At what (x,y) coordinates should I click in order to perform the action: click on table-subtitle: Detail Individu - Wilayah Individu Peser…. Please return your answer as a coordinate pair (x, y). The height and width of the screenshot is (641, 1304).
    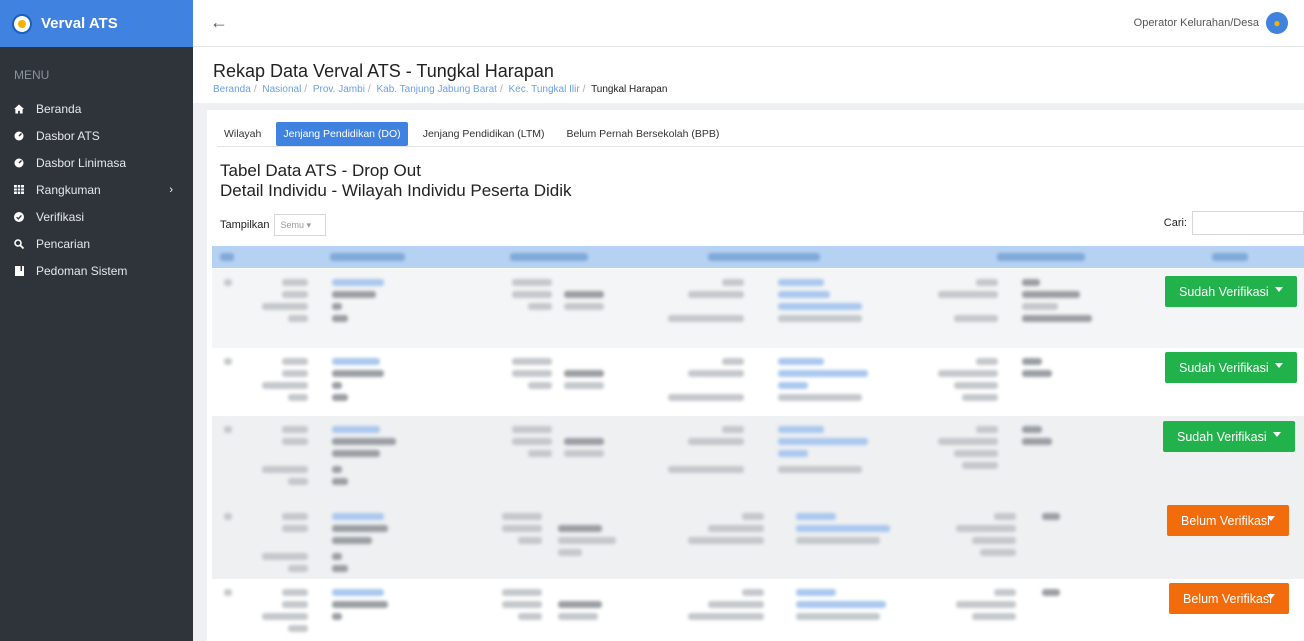
    Looking at the image, I should click on (396, 190).